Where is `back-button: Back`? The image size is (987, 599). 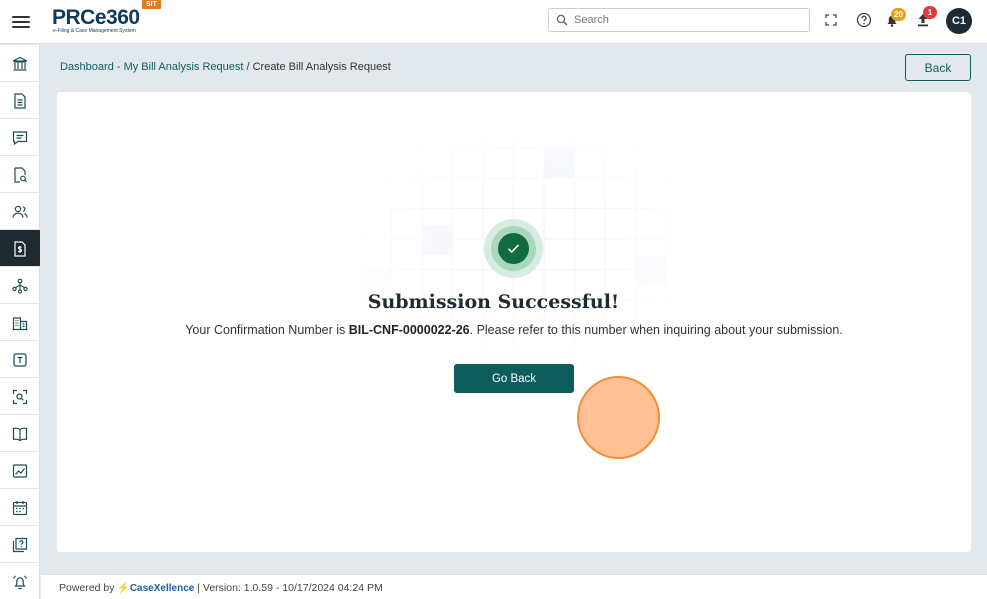
back-button: Back is located at coordinates (938, 67).